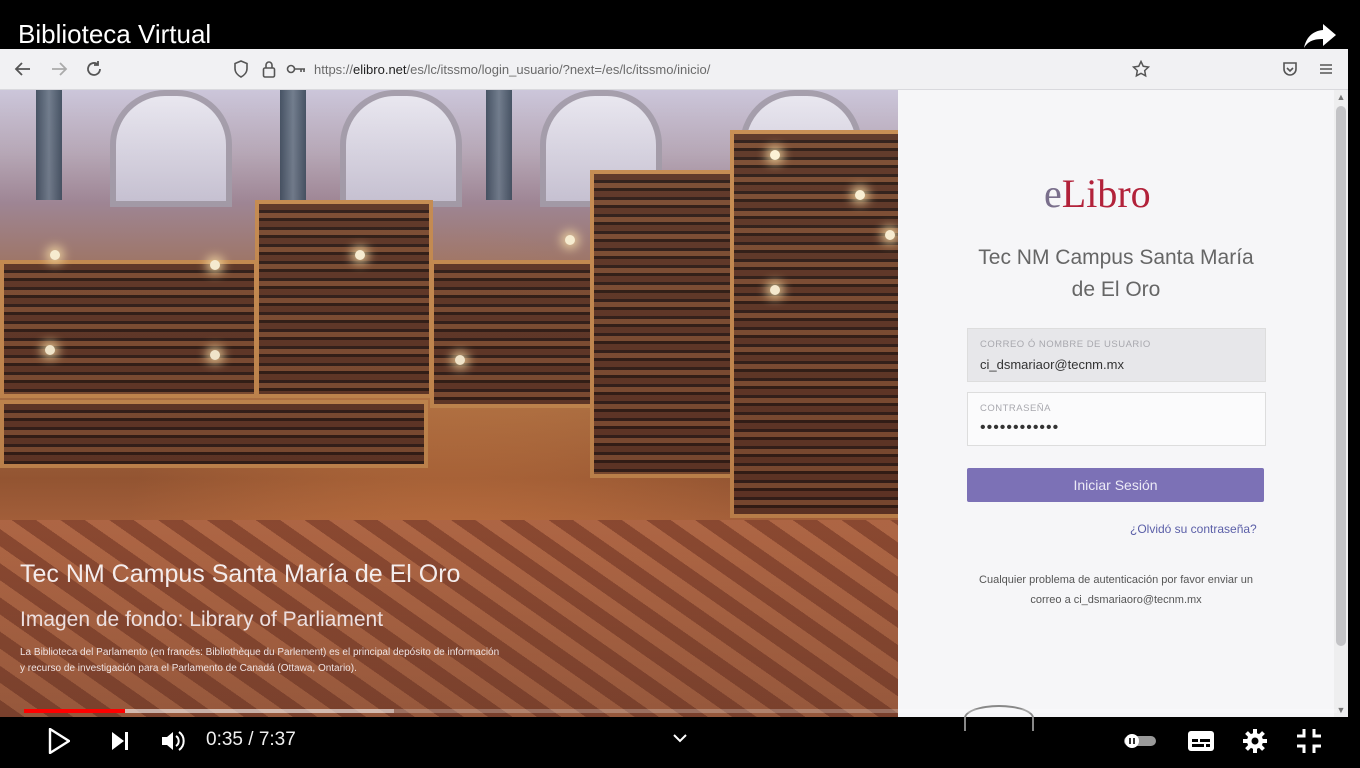  I want to click on url-prefix: https://, so click(334, 69).